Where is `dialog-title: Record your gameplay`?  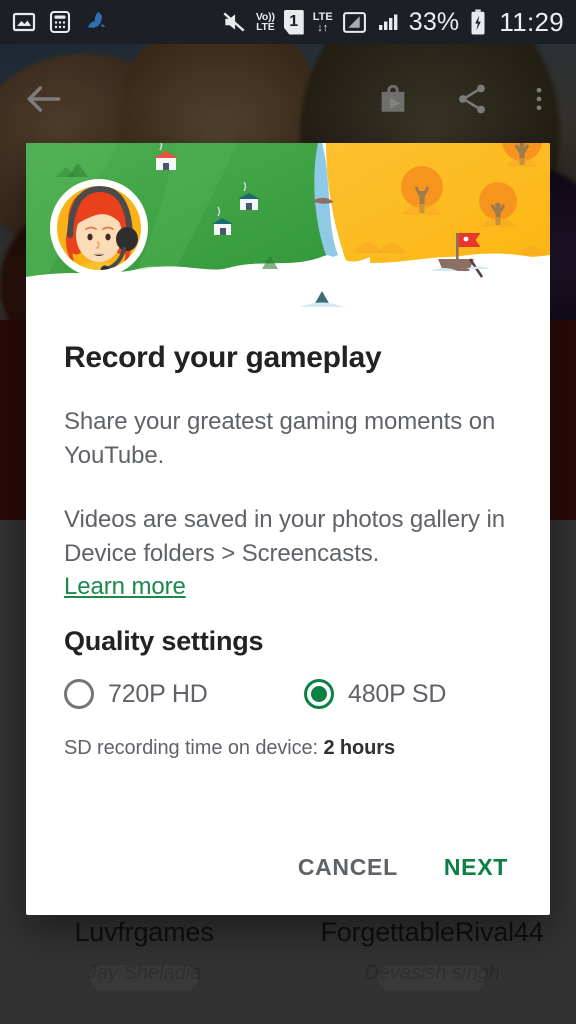 dialog-title: Record your gameplay is located at coordinates (223, 357).